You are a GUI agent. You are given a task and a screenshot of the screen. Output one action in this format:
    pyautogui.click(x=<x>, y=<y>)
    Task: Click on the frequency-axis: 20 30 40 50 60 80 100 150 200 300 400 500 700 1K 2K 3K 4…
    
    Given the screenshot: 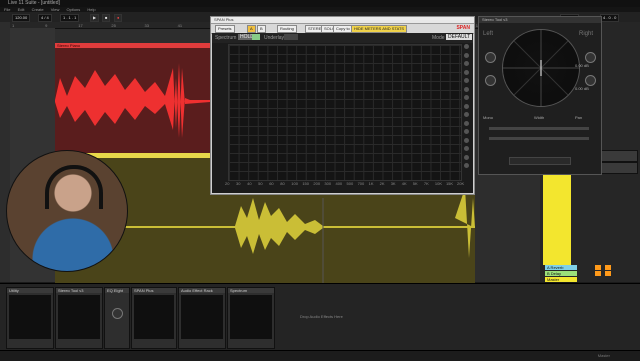 What is the action you would take?
    pyautogui.click(x=344, y=185)
    